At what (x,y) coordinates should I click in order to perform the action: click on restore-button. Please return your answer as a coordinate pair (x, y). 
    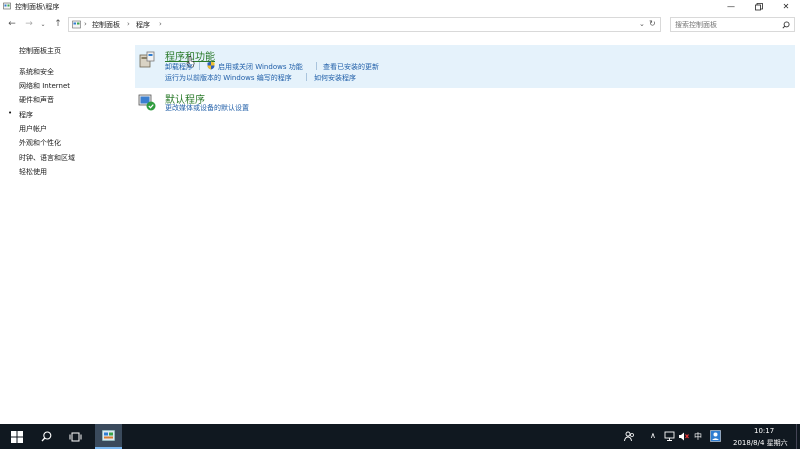
    Looking at the image, I should click on (759, 6).